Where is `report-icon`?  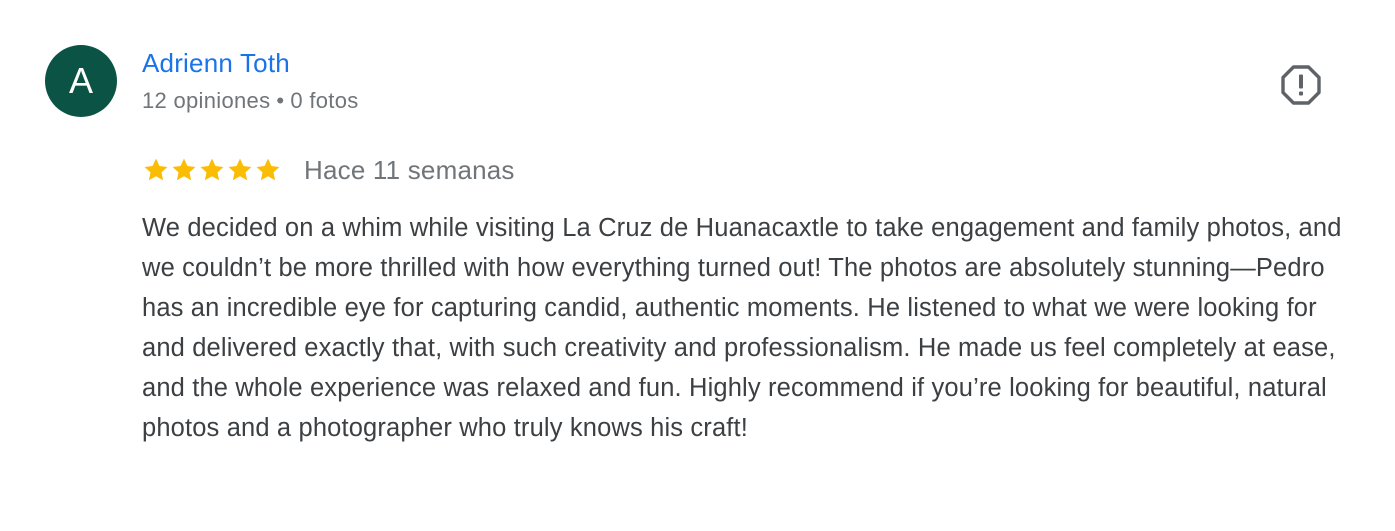
report-icon is located at coordinates (1301, 85).